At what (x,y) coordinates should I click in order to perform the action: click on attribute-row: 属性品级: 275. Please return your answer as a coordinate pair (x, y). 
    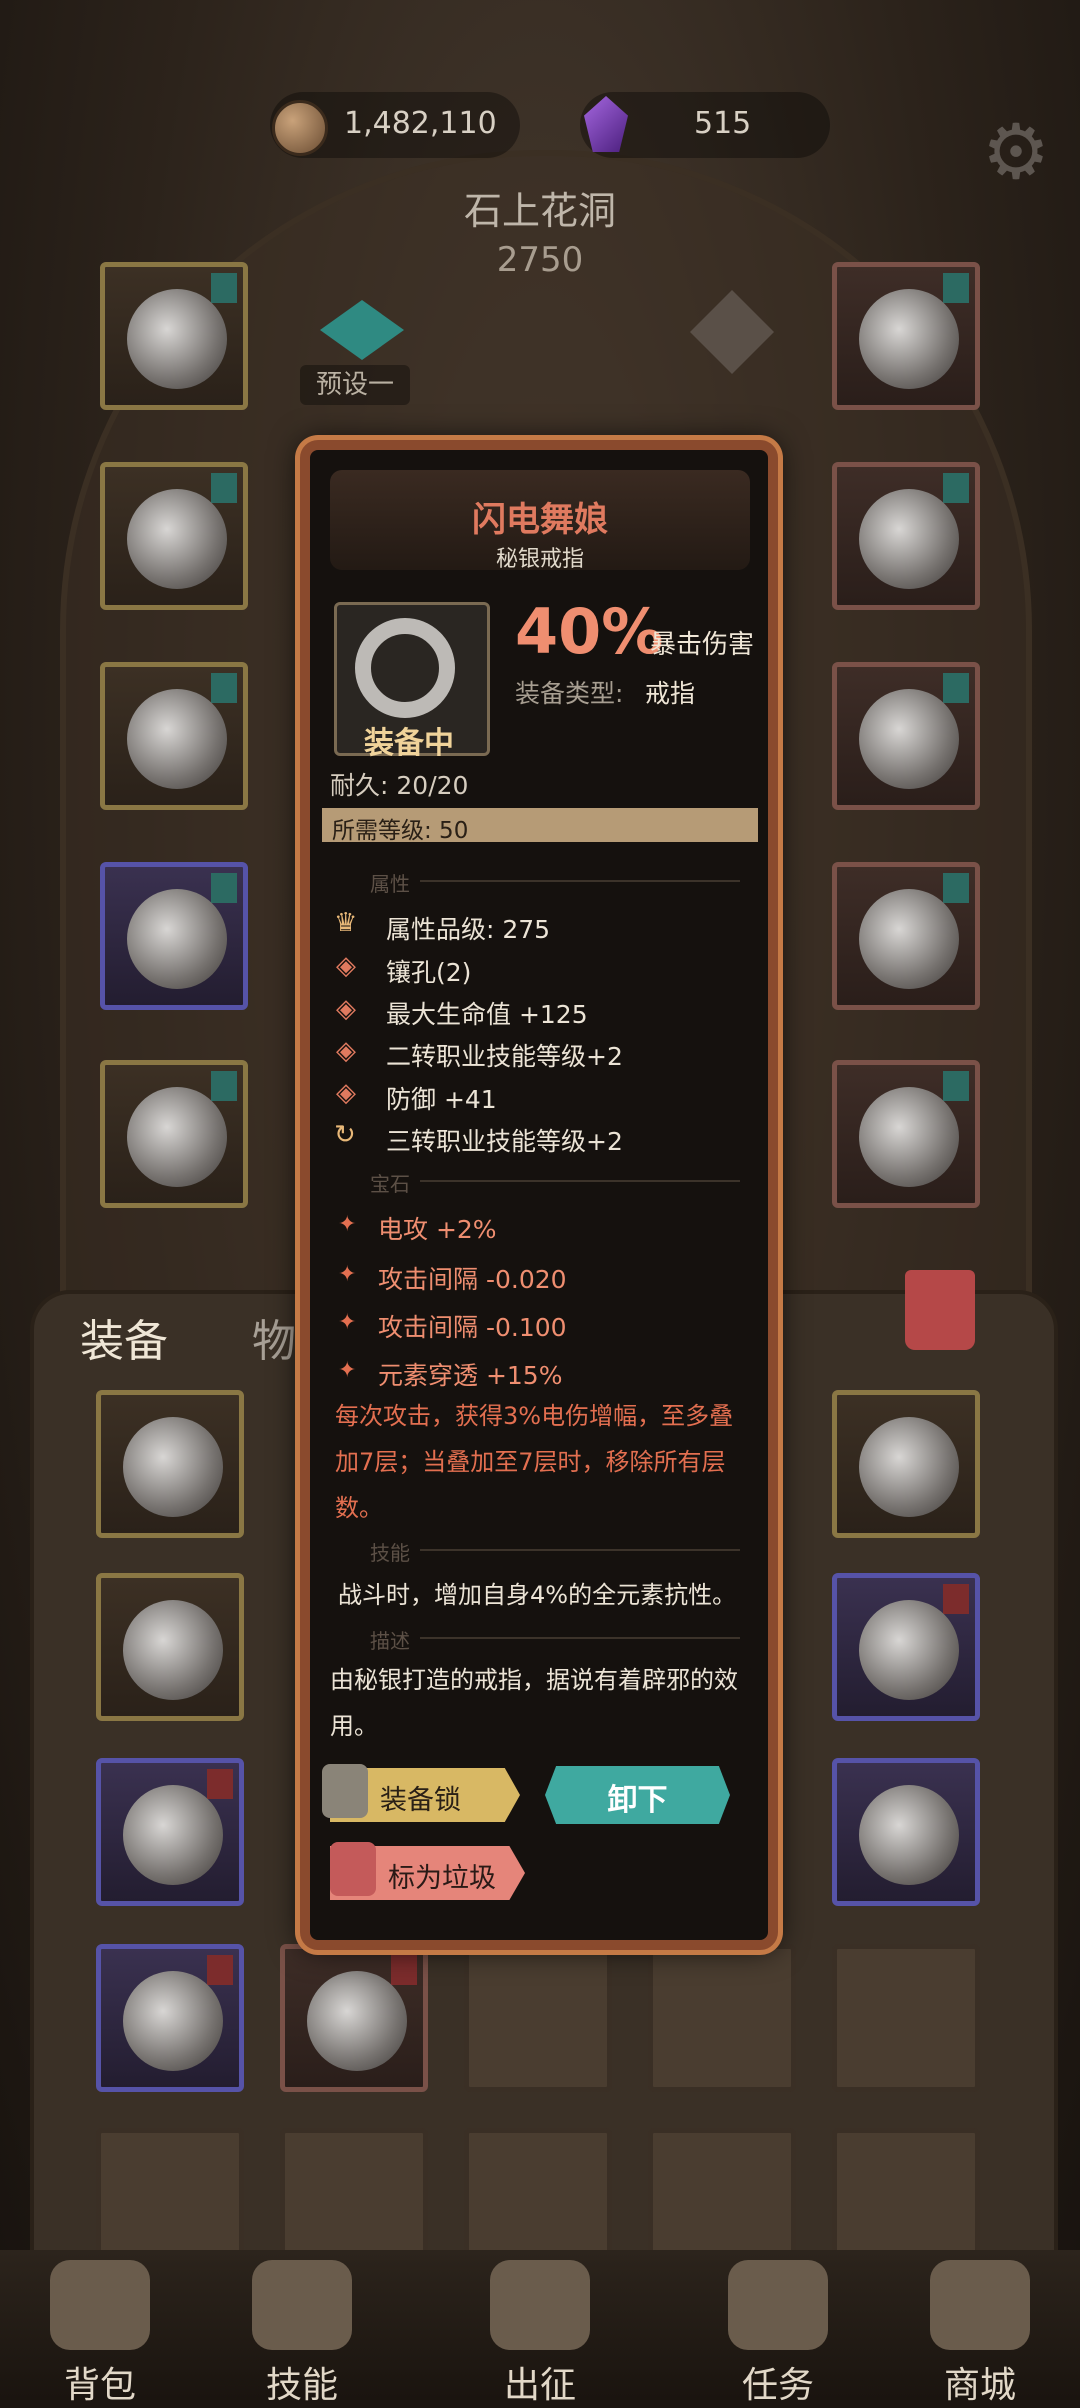
    Looking at the image, I should click on (468, 929).